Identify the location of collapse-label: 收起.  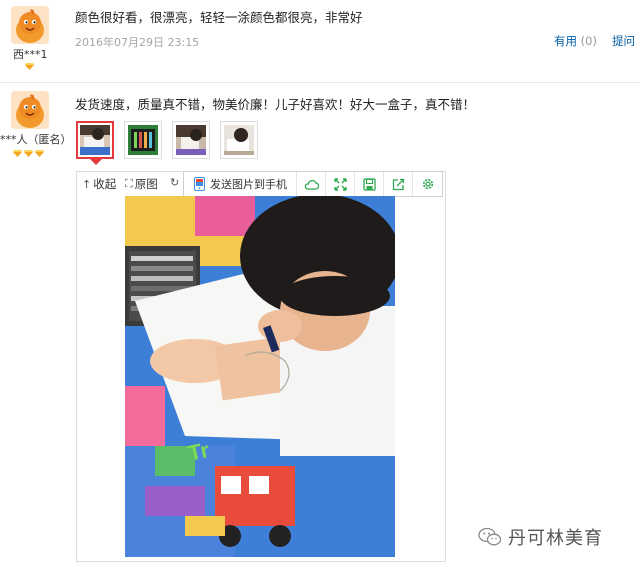
(105, 184).